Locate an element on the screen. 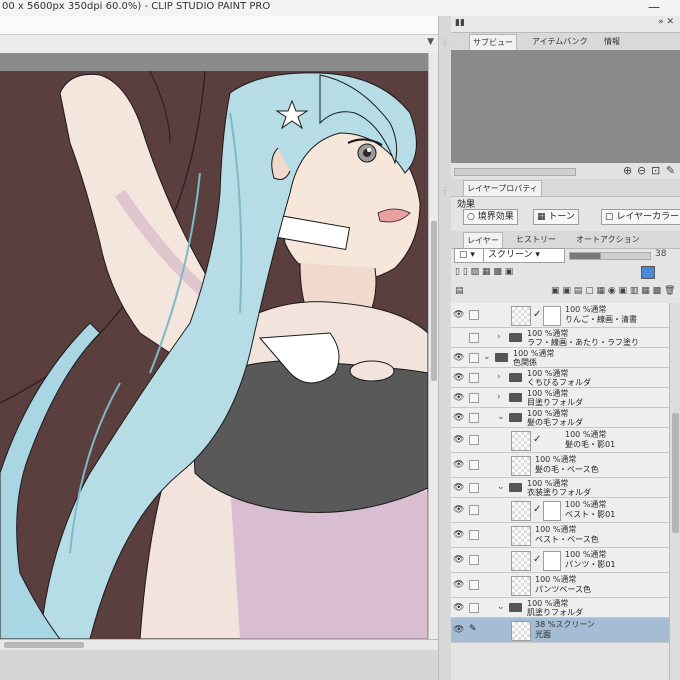 This screenshot has height=680, width=680. minimize-button: — is located at coordinates (654, 8).